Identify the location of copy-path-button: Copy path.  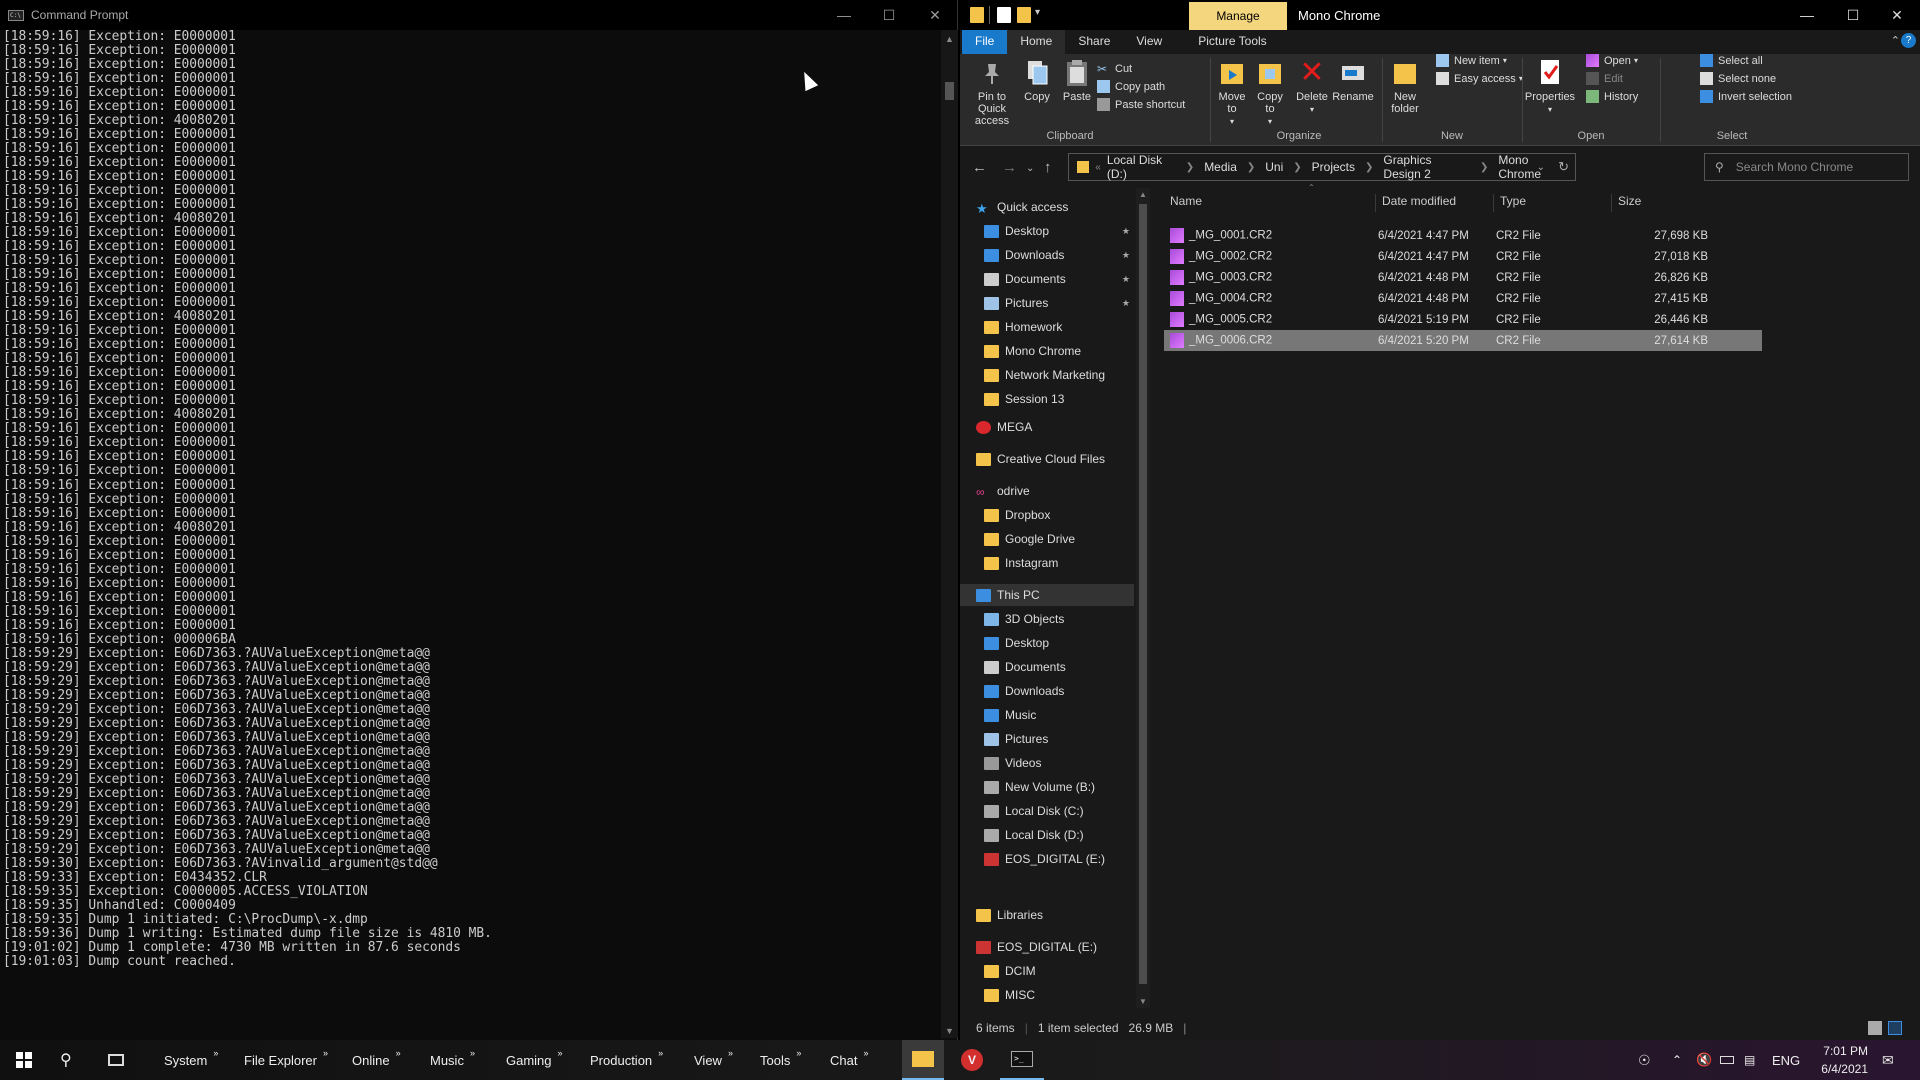
(1131, 86).